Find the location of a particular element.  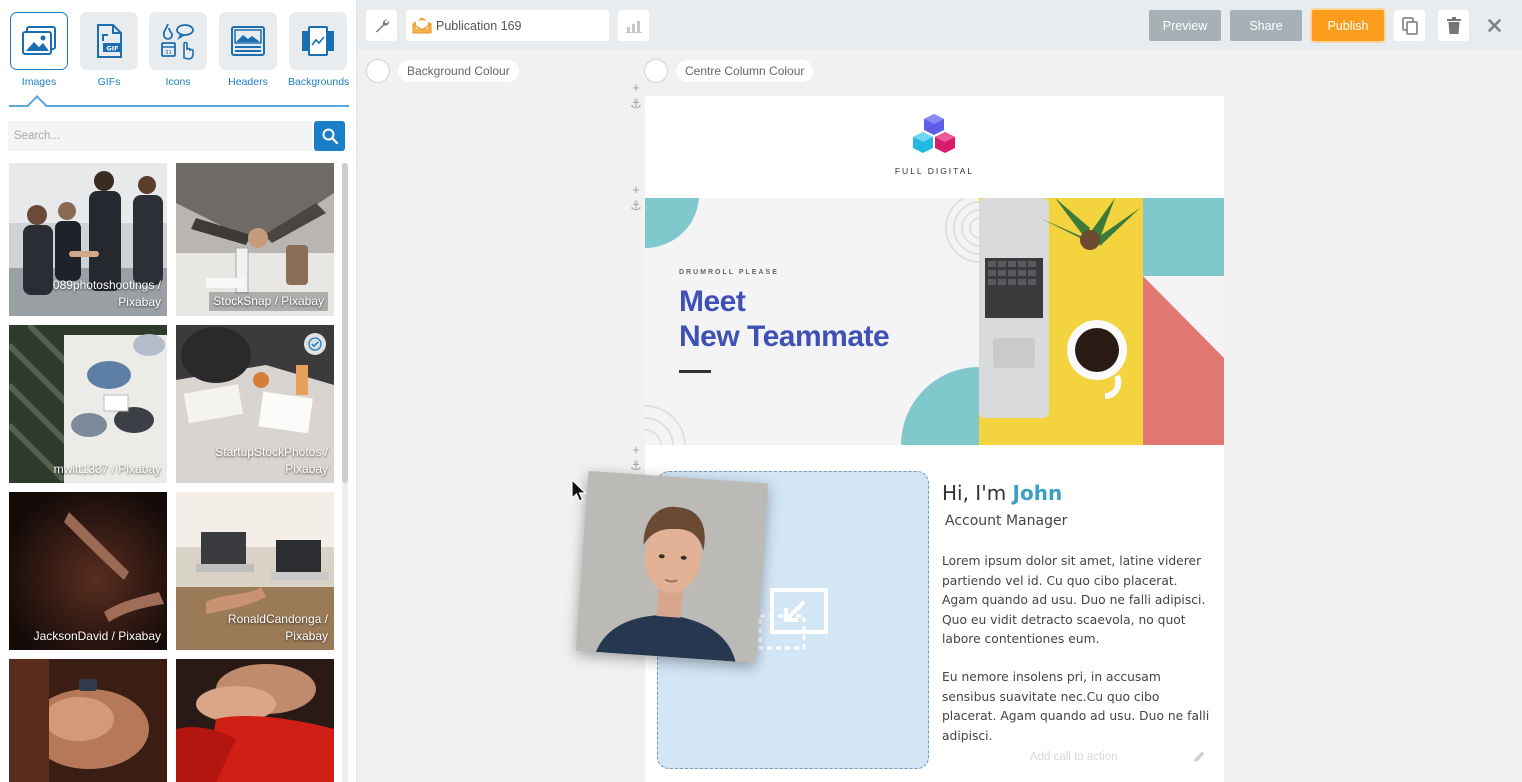

preview-button: Preview is located at coordinates (1185, 25).